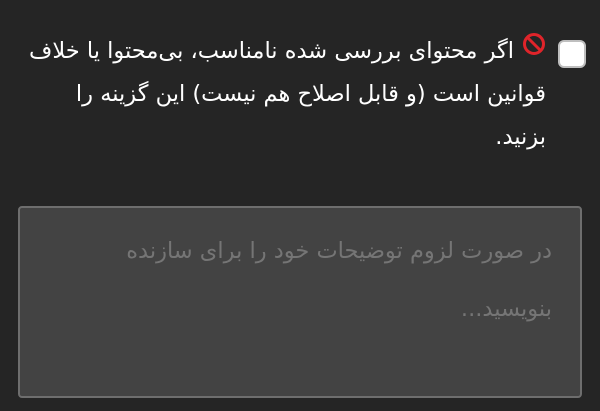 The width and height of the screenshot is (600, 411). Describe the element at coordinates (572, 54) in the screenshot. I see `reject-checkbox` at that location.